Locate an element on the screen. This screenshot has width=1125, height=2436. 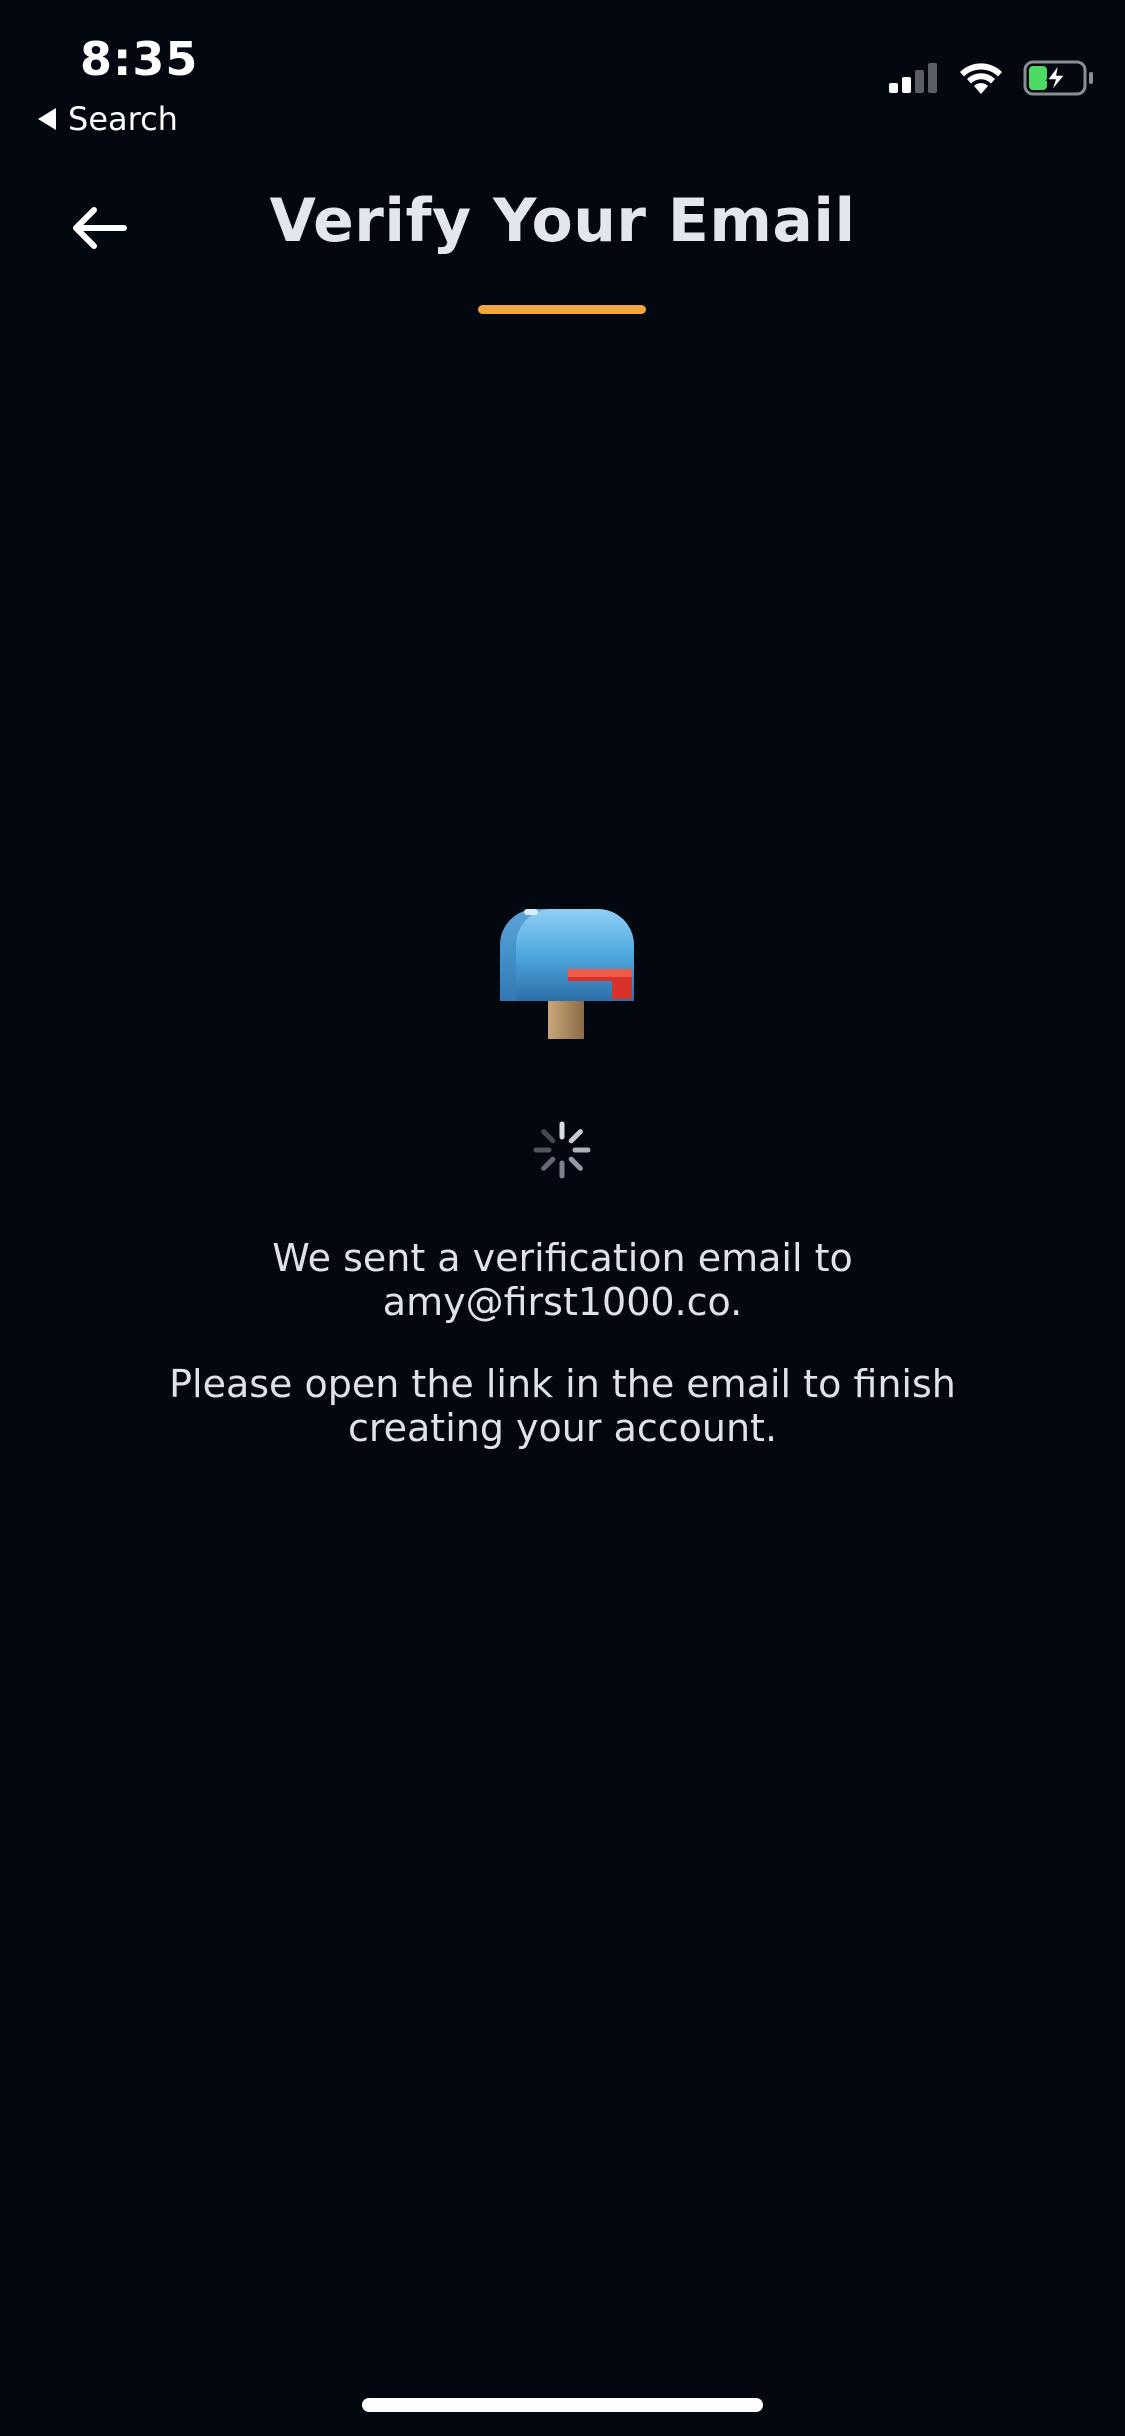
status-time: 8:35 is located at coordinates (139, 59).